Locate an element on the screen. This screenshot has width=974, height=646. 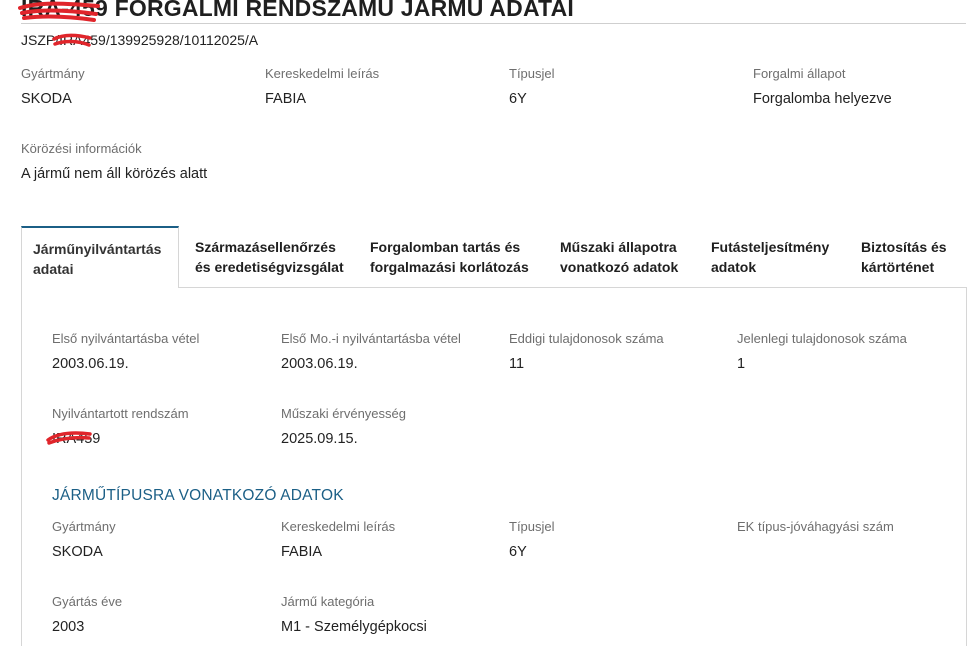
tab-label-line: és eredetiségvizsgálat is located at coordinates (269, 267).